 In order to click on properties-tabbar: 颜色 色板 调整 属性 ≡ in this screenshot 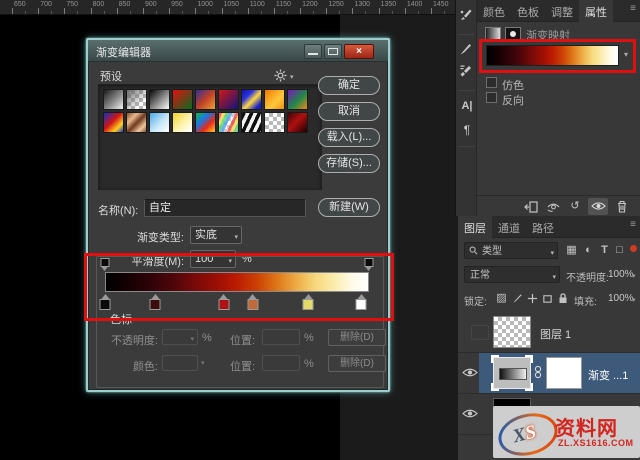, I will do `click(558, 11)`.